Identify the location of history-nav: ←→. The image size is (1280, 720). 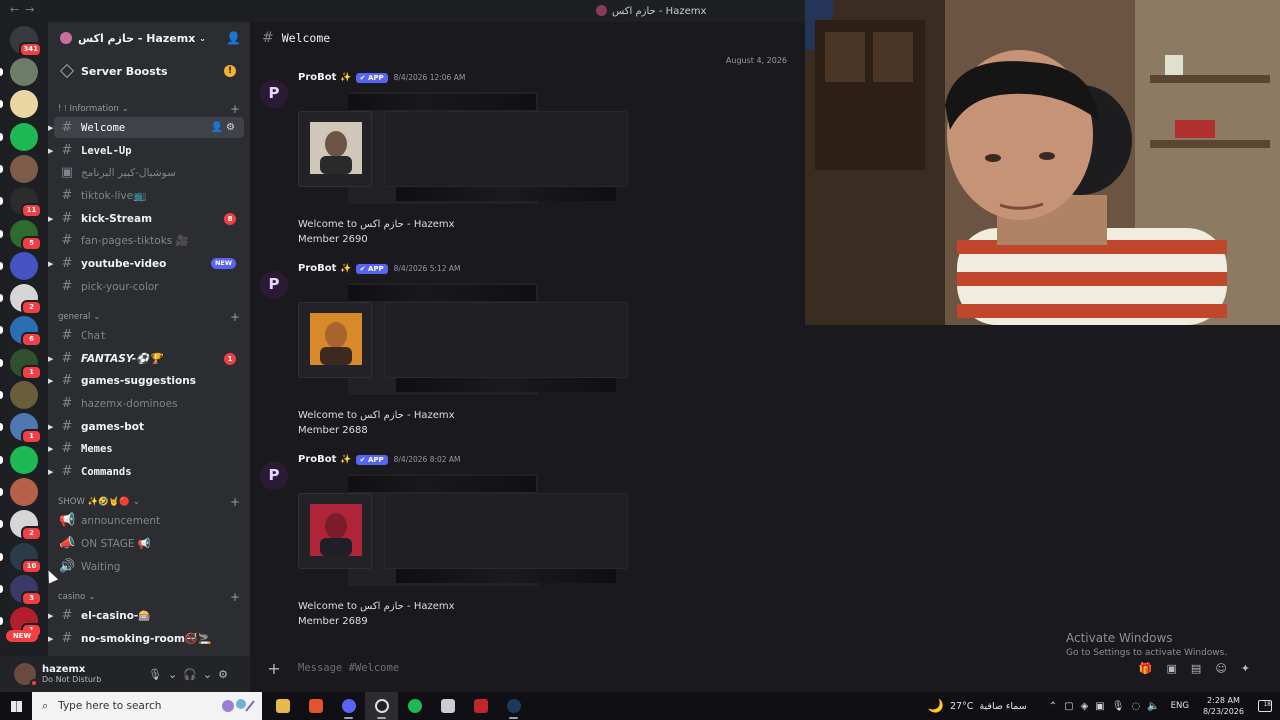
(25, 9).